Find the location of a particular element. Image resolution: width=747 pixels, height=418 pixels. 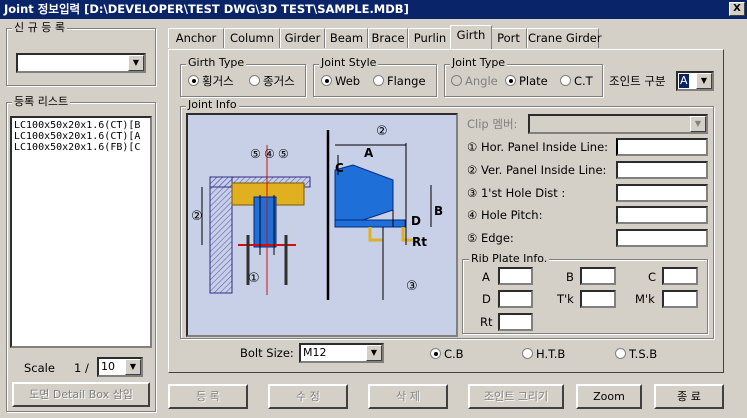

exit-button: 종 료 is located at coordinates (689, 396).